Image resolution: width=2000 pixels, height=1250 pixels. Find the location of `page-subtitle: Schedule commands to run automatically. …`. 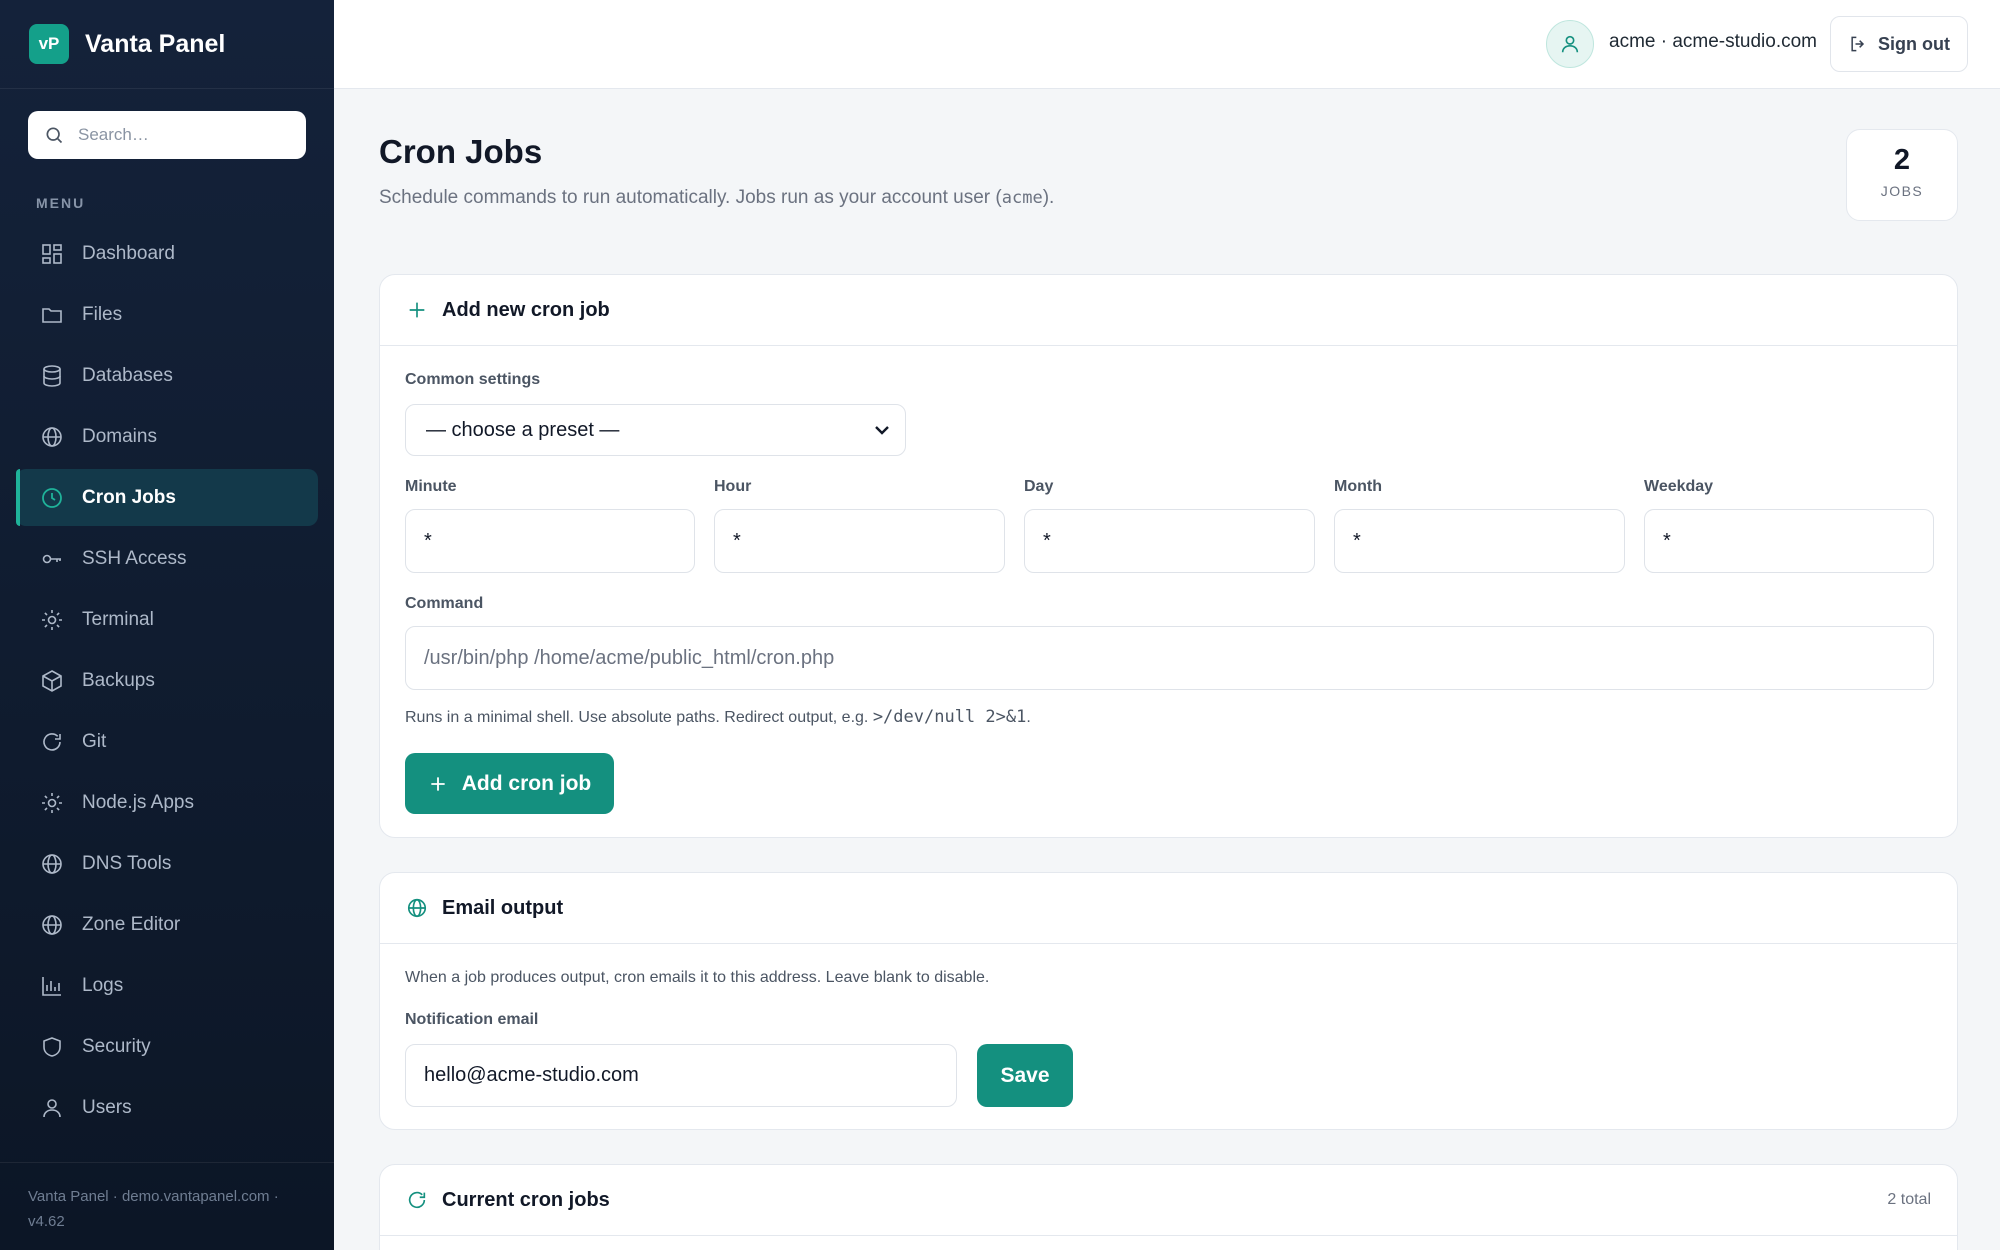

page-subtitle: Schedule commands to run automatically. … is located at coordinates (716, 198).